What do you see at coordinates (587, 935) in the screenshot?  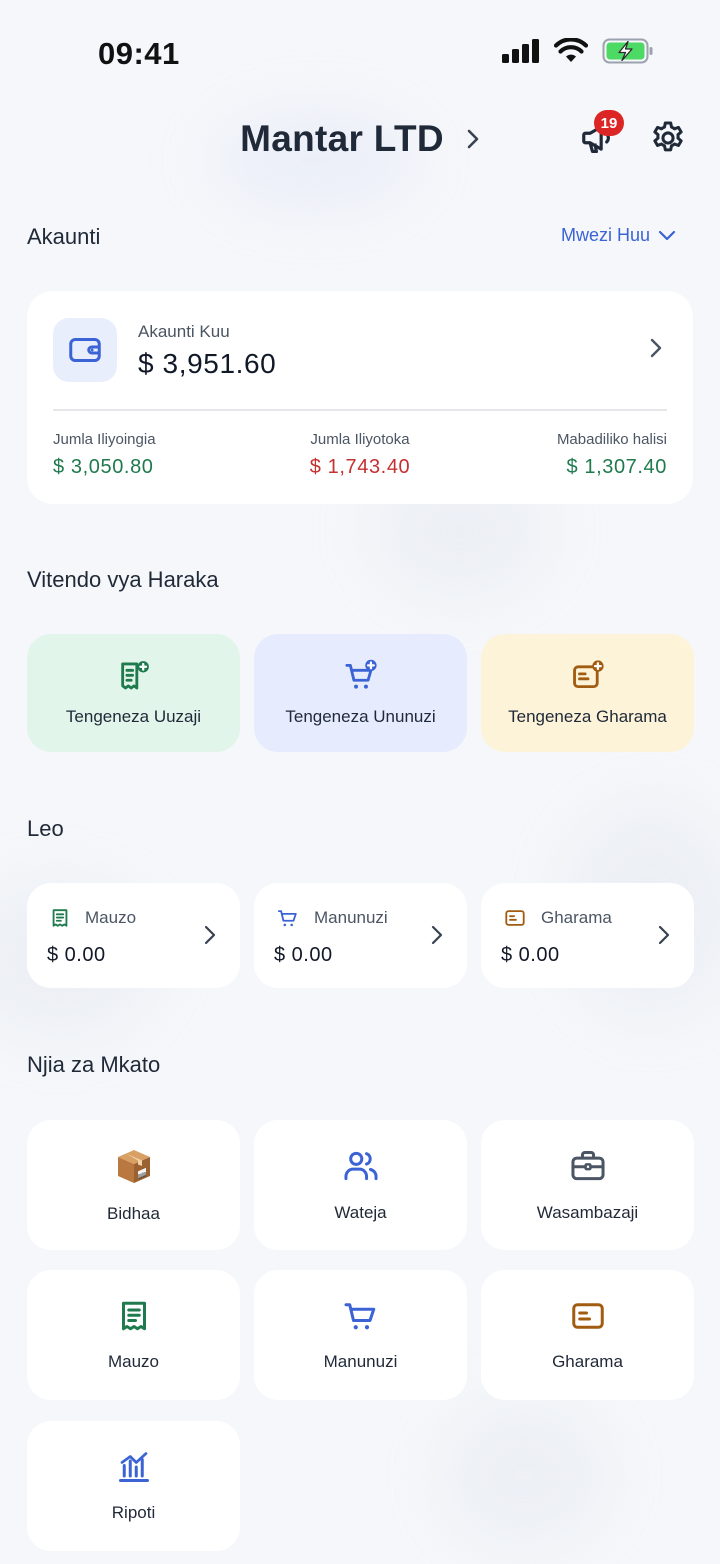 I see `today-expenses-card: Gharama $ 0.00` at bounding box center [587, 935].